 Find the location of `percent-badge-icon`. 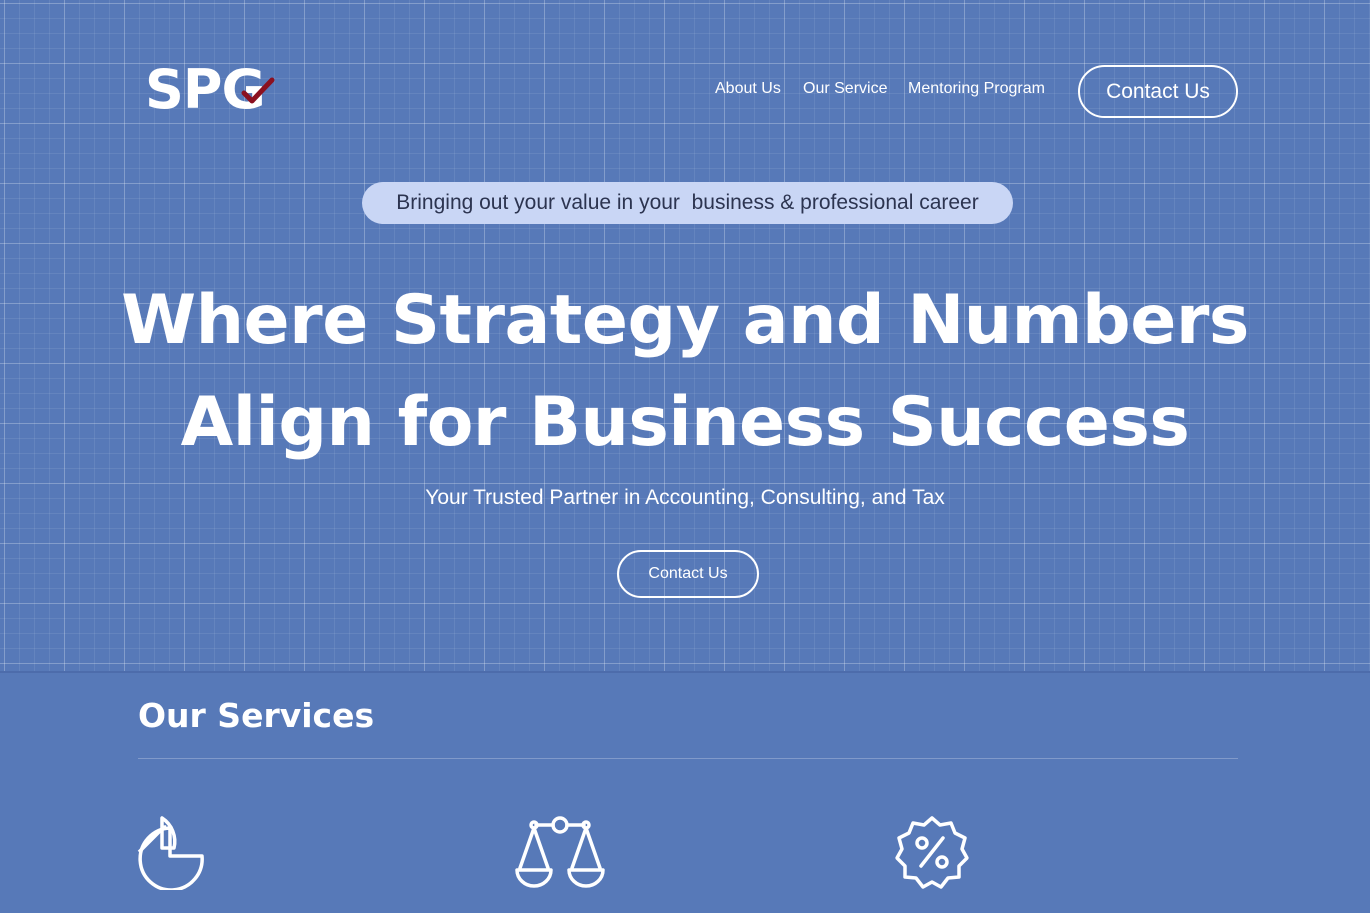

percent-badge-icon is located at coordinates (932, 852).